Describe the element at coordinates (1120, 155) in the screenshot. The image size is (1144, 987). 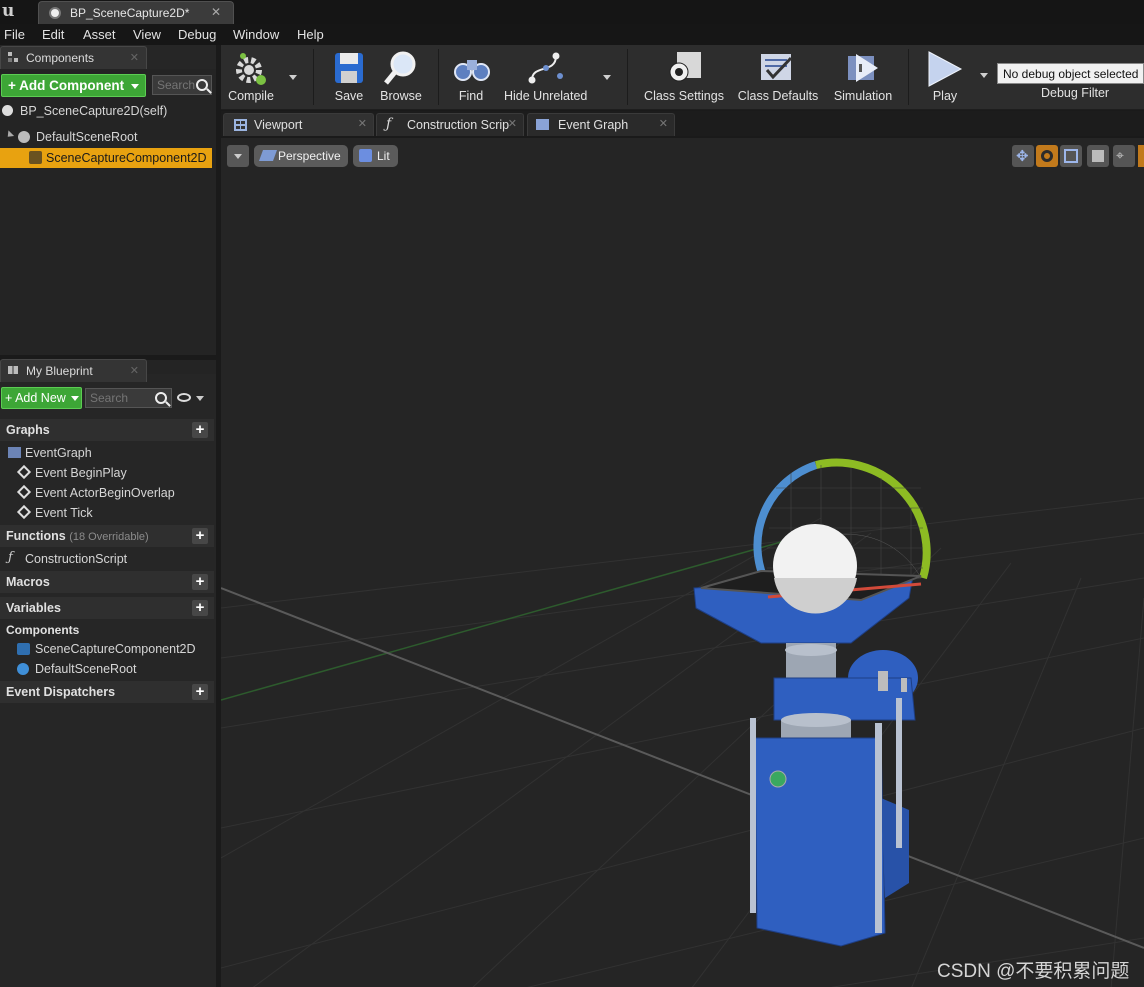
I see `snap-icon: ⌖` at that location.